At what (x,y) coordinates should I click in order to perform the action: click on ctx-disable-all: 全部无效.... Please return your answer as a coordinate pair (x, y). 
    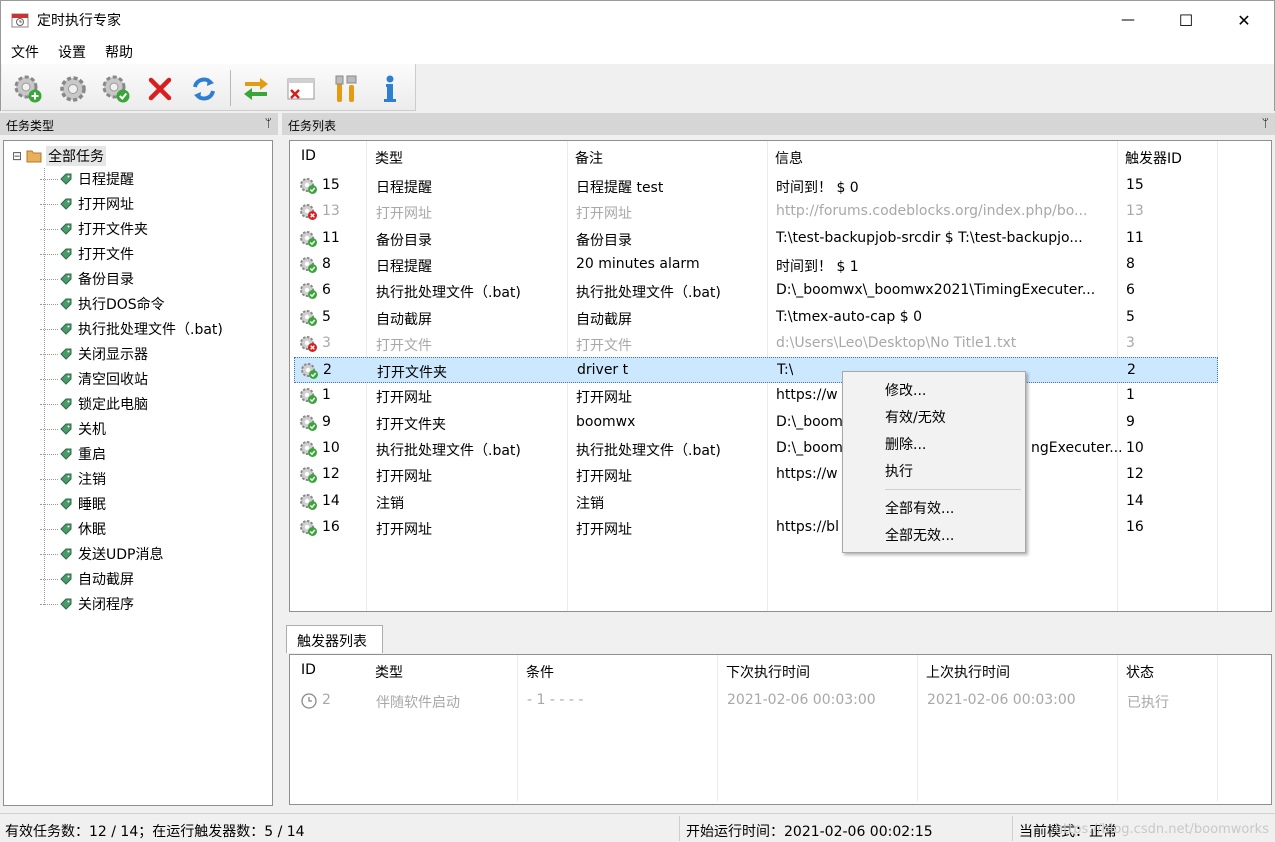
    Looking at the image, I should click on (919, 535).